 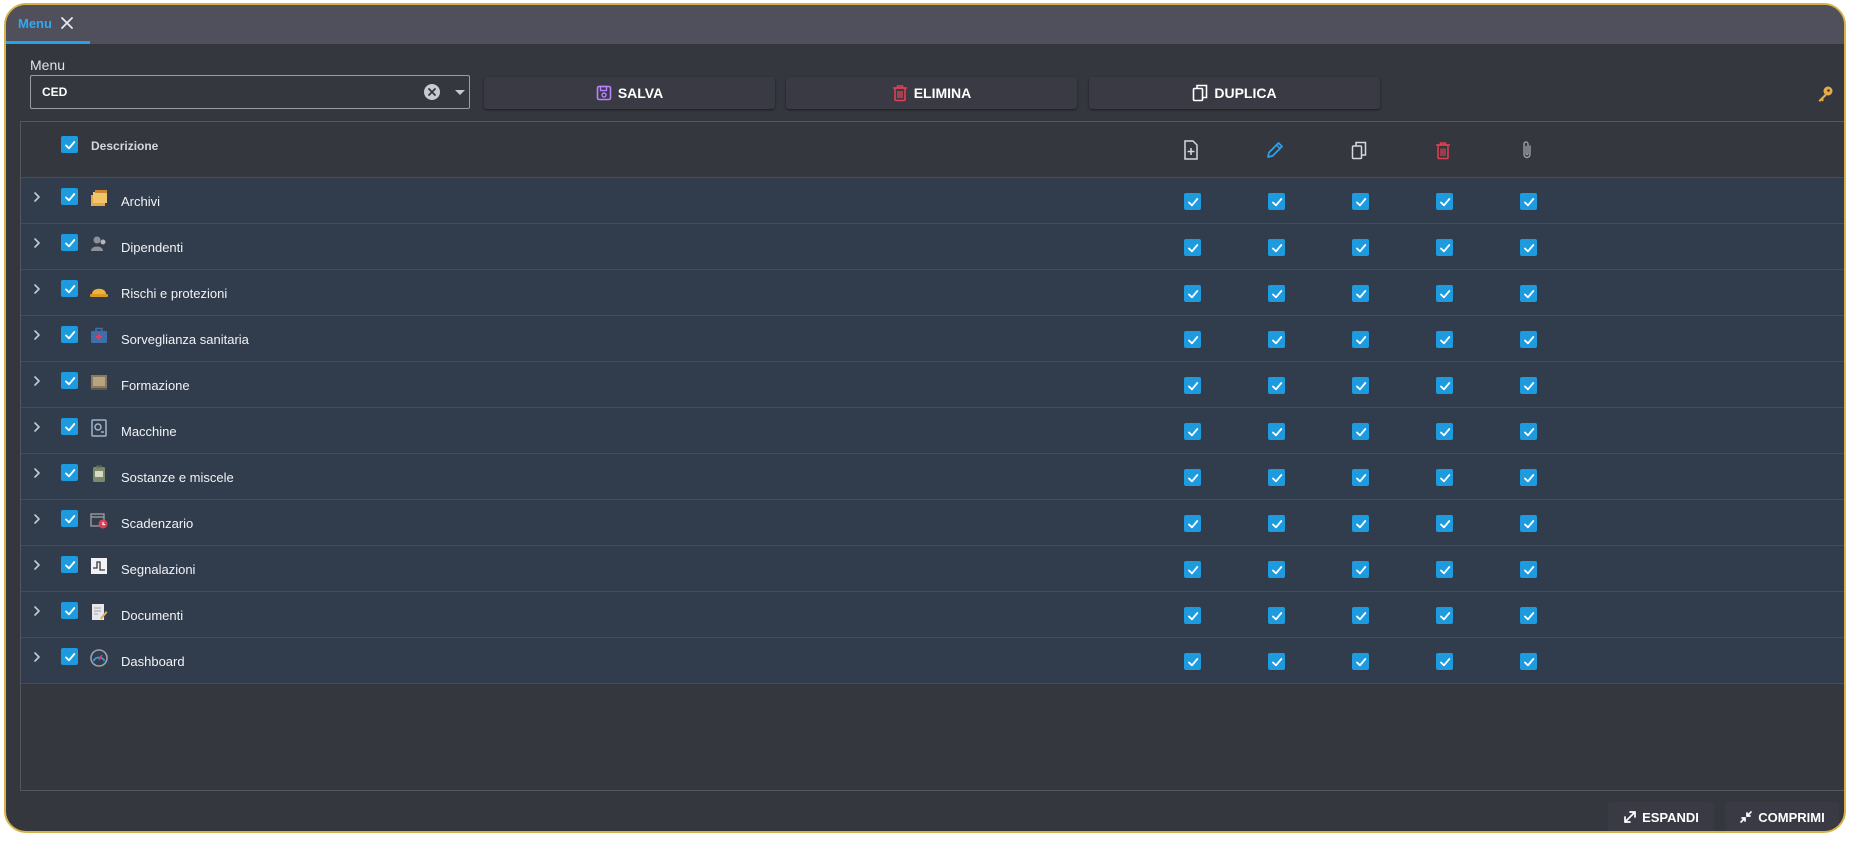 I want to click on clear-icon, so click(x=432, y=92).